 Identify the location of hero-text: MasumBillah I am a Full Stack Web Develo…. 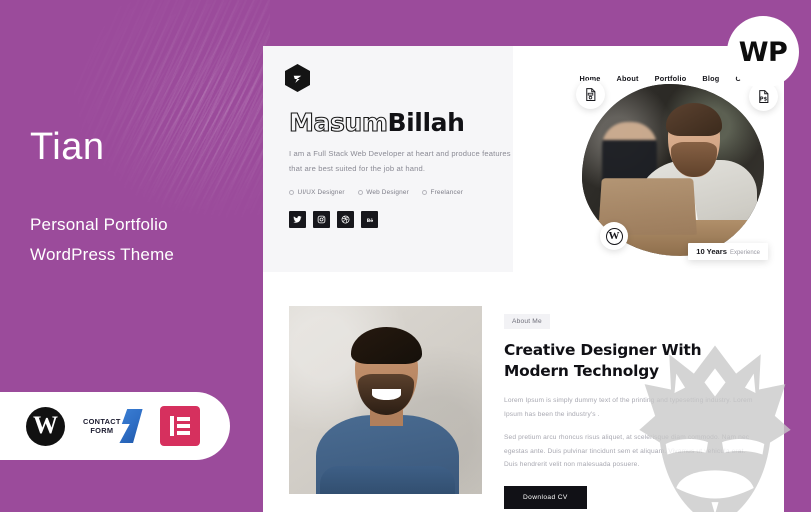
(406, 168).